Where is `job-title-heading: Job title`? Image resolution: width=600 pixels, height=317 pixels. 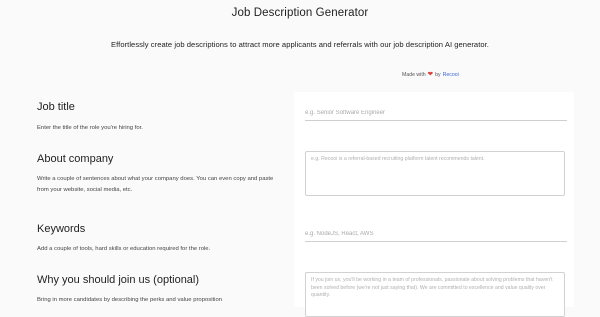 job-title-heading: Job title is located at coordinates (56, 107).